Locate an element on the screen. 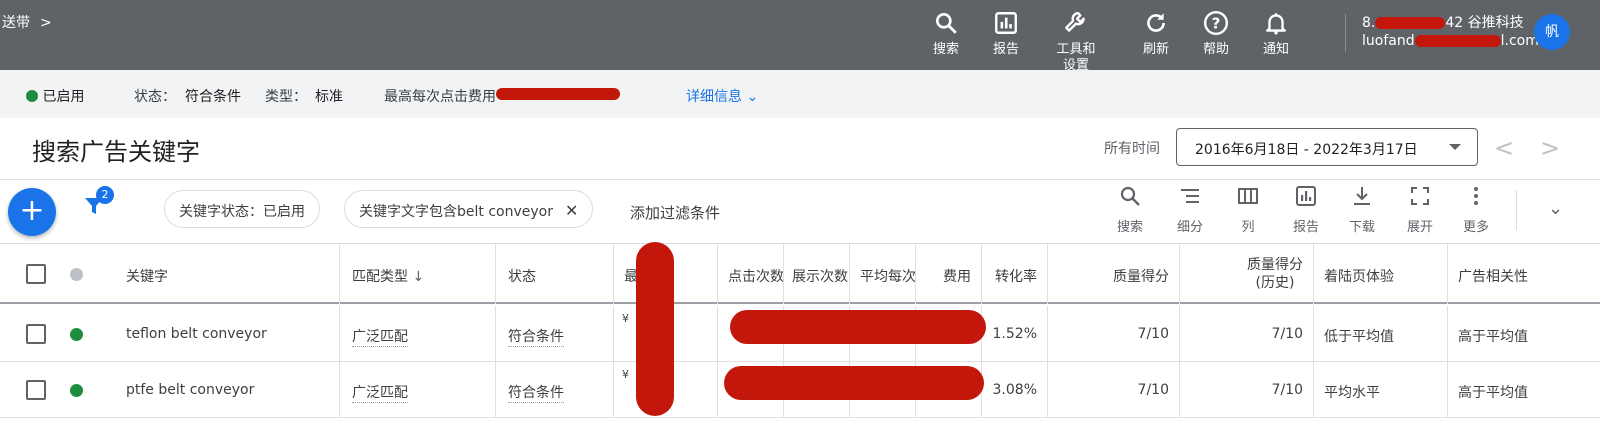 Image resolution: width=1600 pixels, height=423 pixels. landing-page-cell: 低于平均值 is located at coordinates (1381, 334).